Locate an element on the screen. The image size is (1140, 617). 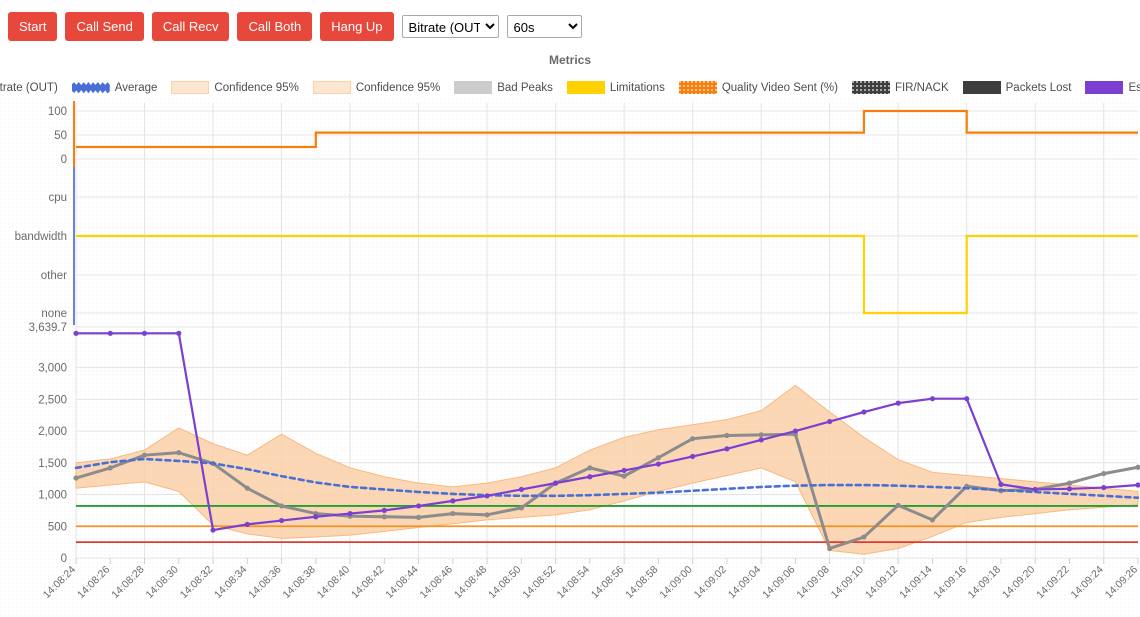
legend-confidence-95-upper-swatch-icon is located at coordinates (190, 87).